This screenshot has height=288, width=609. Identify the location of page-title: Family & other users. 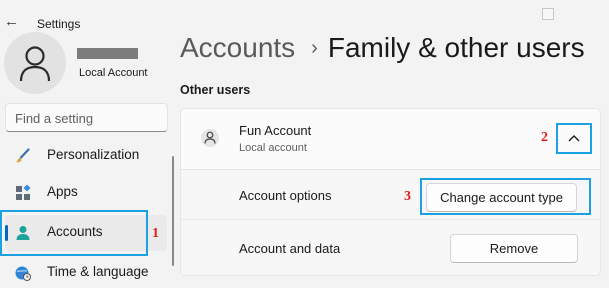
(456, 47).